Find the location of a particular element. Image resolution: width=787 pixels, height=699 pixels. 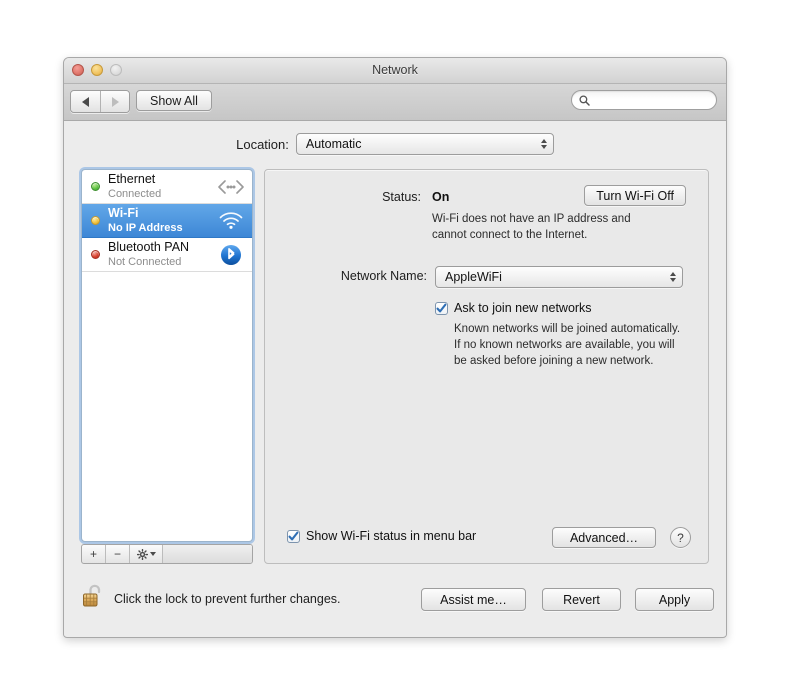

network-name-popup-button: AppleWiFi is located at coordinates (559, 277).